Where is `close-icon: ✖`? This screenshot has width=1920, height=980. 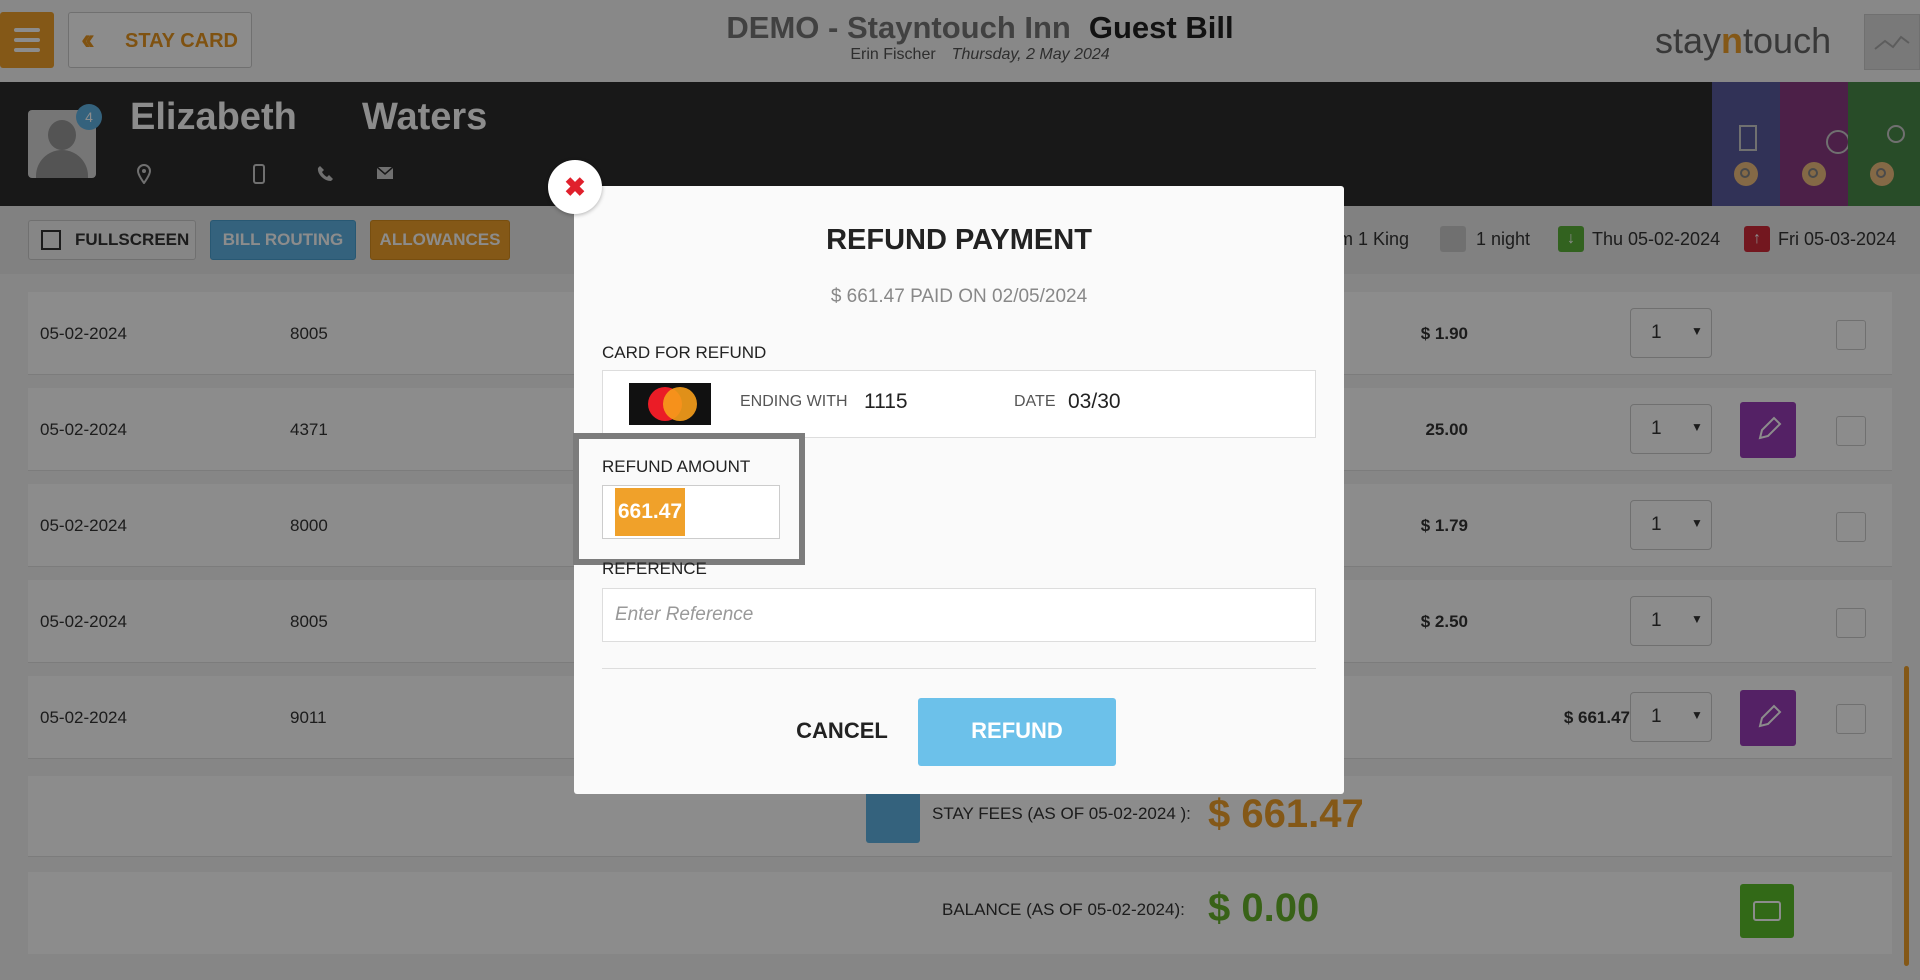
close-icon: ✖ is located at coordinates (575, 187).